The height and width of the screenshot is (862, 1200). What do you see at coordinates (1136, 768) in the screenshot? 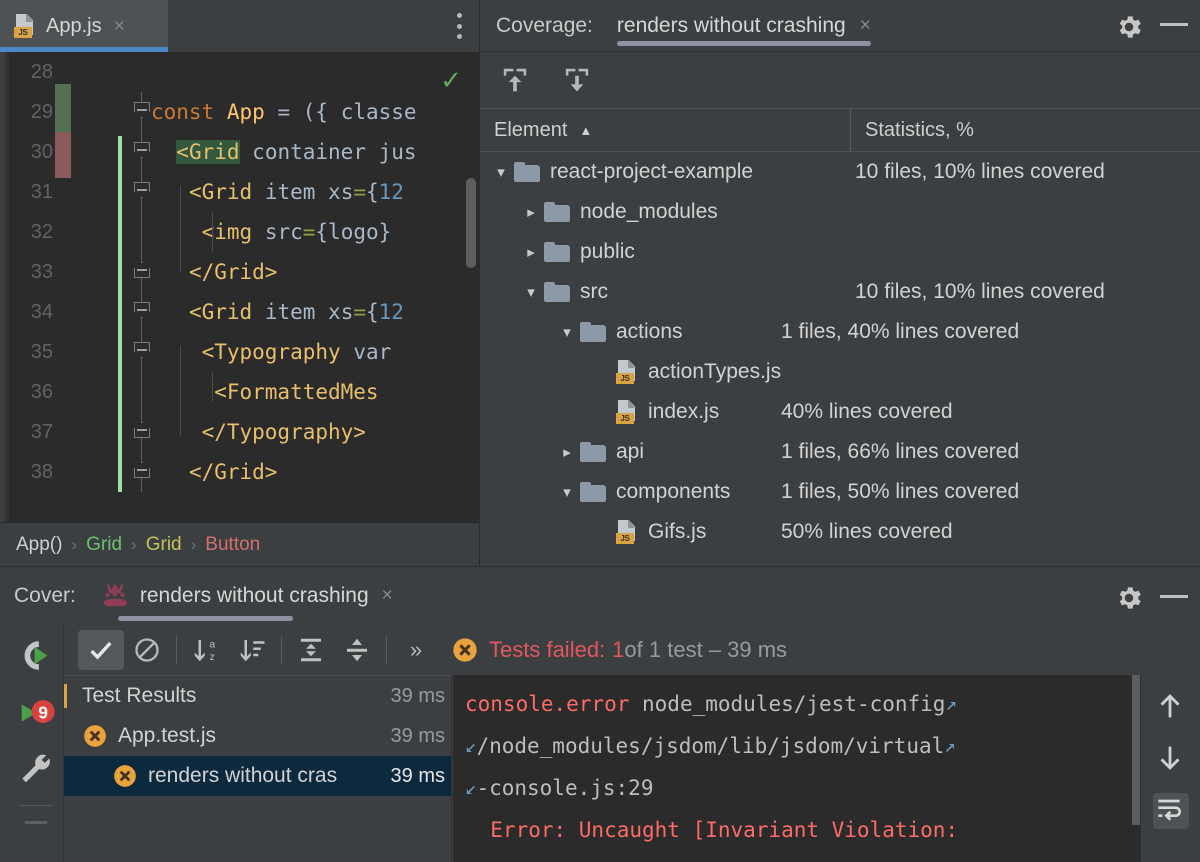
I see `console-scrollbar` at bounding box center [1136, 768].